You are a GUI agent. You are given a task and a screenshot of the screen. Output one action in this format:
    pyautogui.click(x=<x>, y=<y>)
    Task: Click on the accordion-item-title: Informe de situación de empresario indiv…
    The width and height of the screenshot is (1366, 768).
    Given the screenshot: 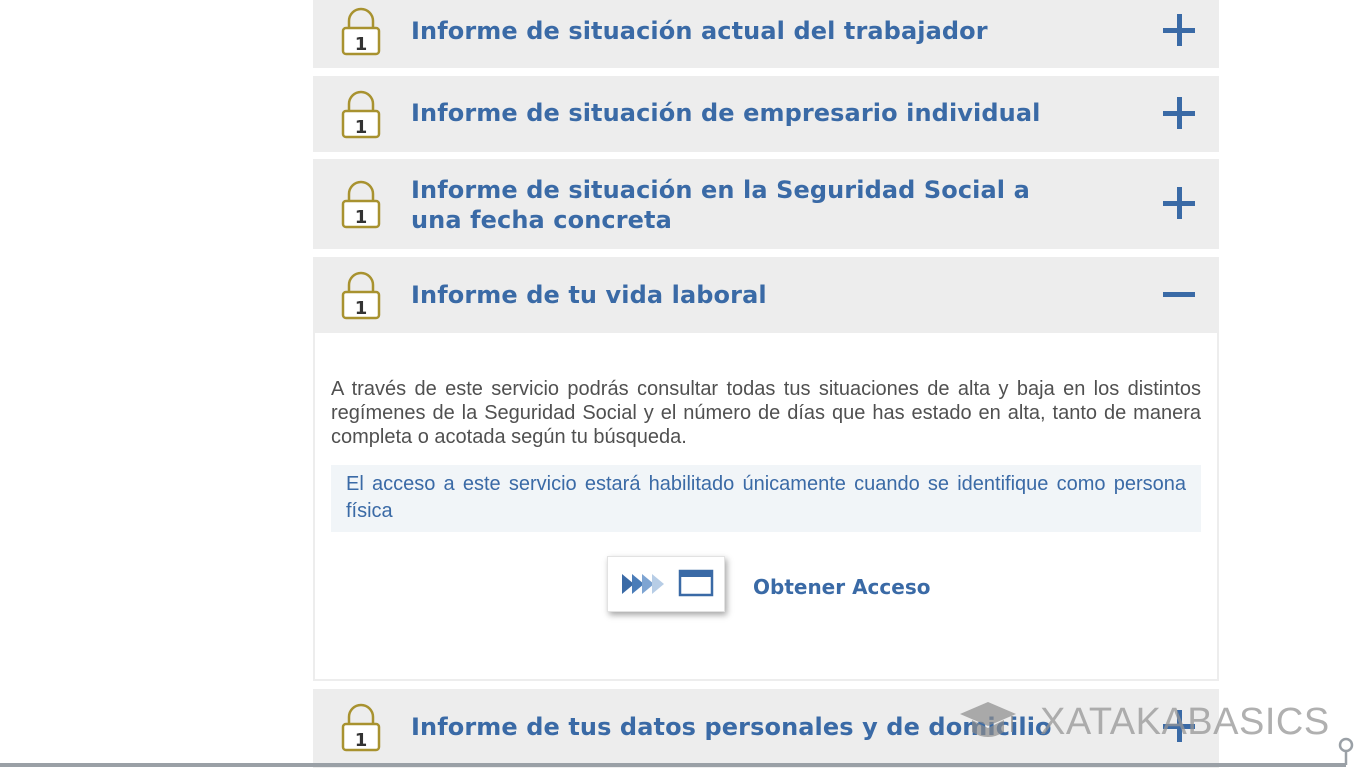 What is the action you would take?
    pyautogui.click(x=726, y=113)
    